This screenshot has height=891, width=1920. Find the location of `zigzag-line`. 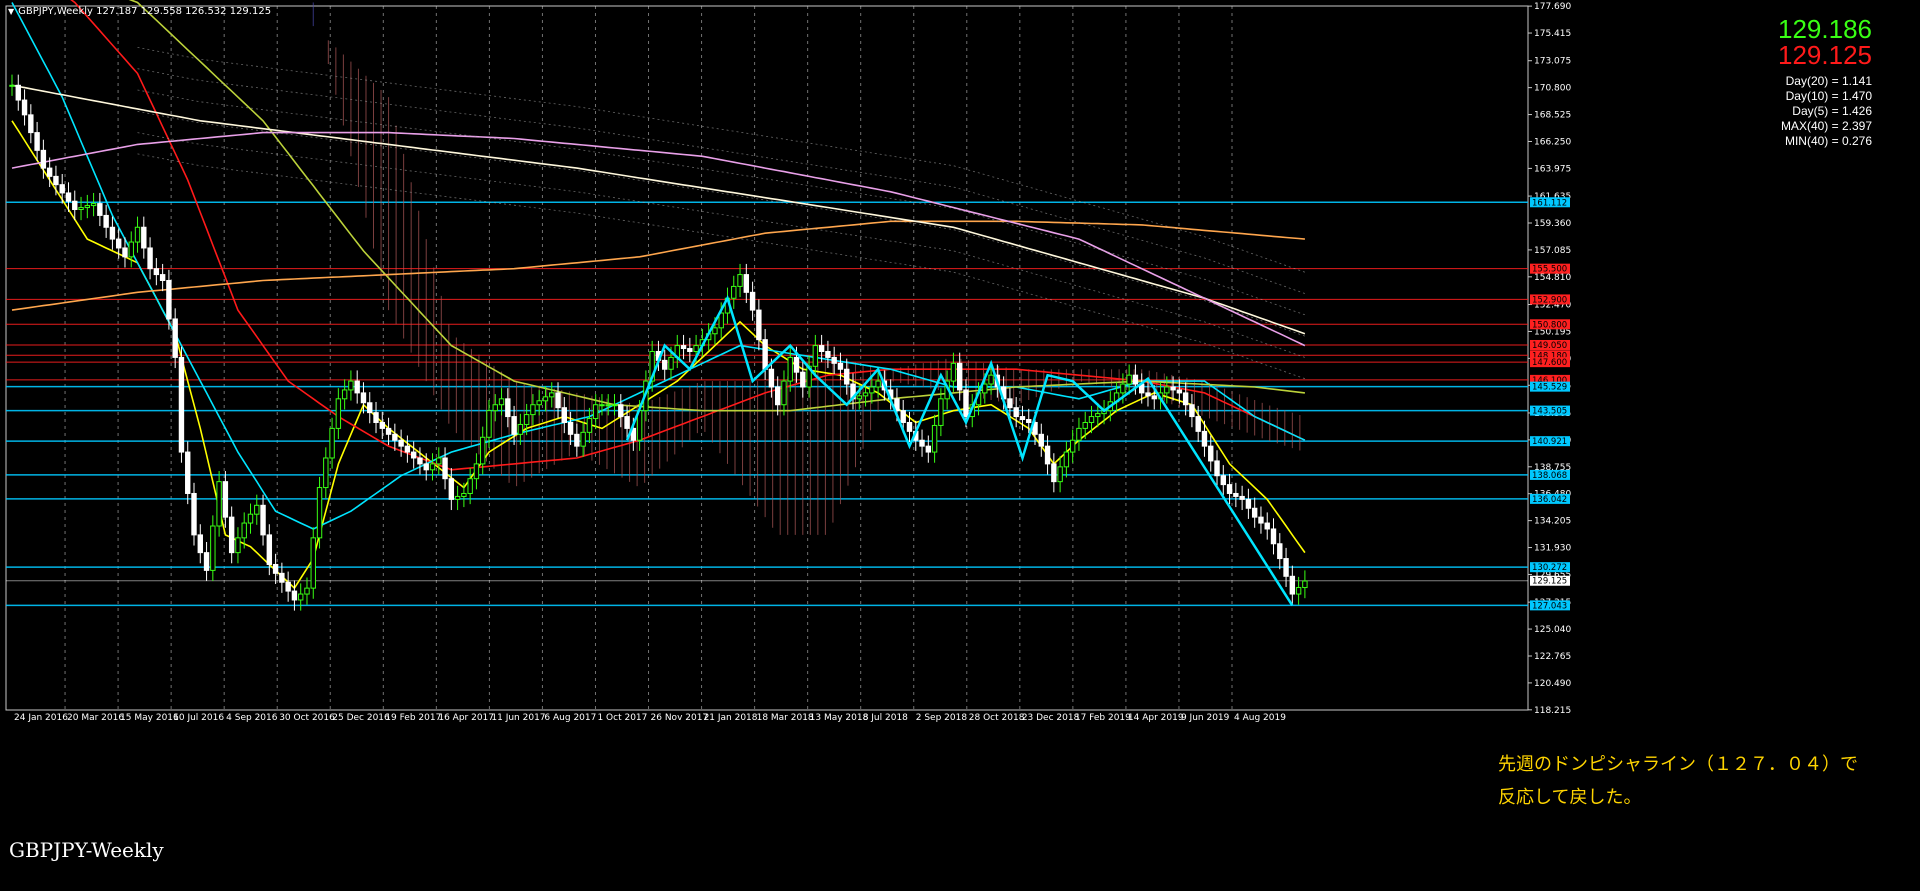

zigzag-line is located at coordinates (959, 450).